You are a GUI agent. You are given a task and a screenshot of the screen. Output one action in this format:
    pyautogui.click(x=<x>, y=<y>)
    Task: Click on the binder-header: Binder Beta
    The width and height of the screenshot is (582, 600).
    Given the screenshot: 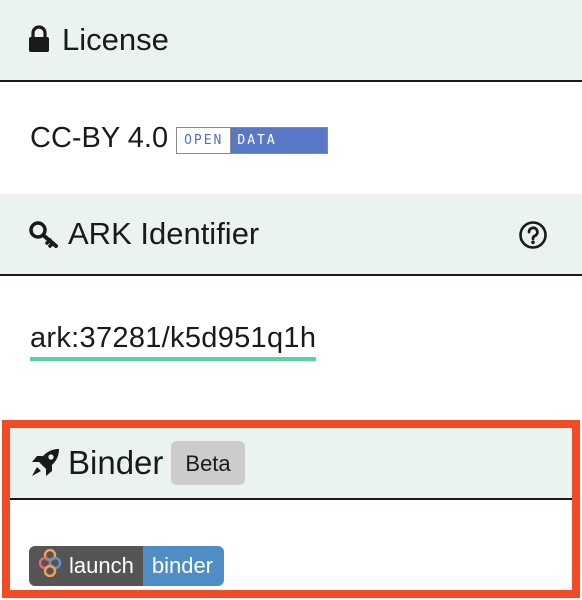 What is the action you would take?
    pyautogui.click(x=291, y=464)
    